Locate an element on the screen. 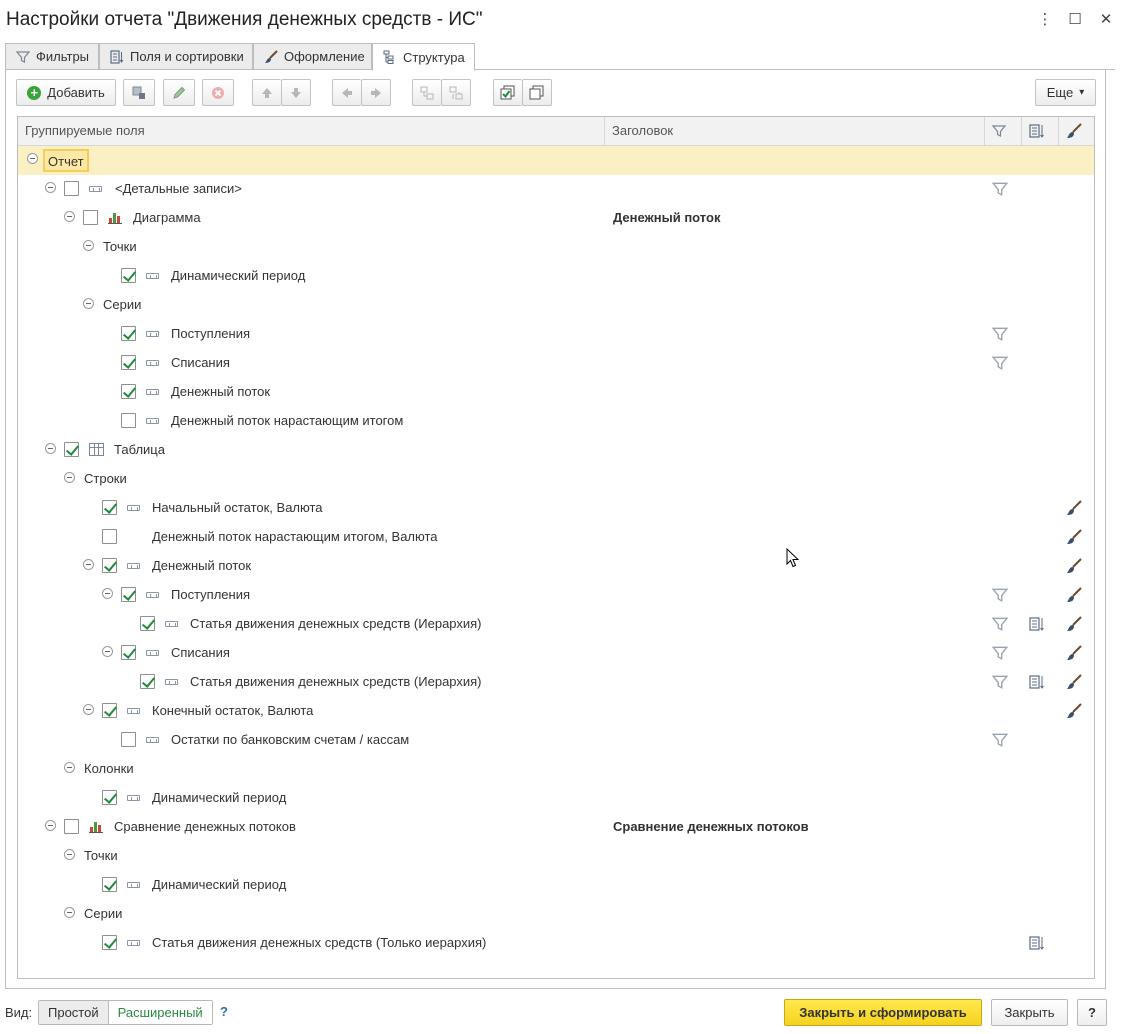 This screenshot has height=1034, width=1124. move-left-button is located at coordinates (346, 92).